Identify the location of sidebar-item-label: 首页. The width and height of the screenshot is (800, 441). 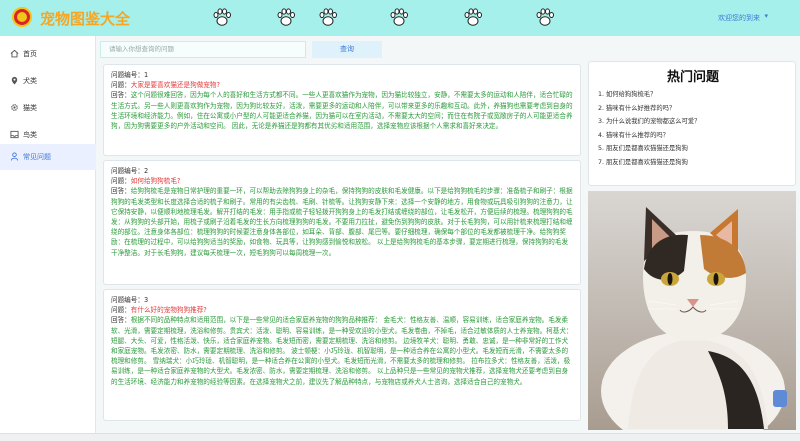
(30, 54).